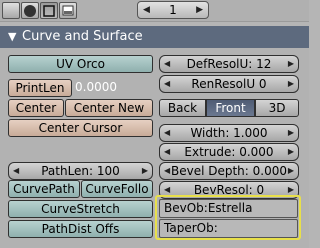  What do you see at coordinates (80, 229) in the screenshot?
I see `pathdist-offs-button: PathDist Offs` at bounding box center [80, 229].